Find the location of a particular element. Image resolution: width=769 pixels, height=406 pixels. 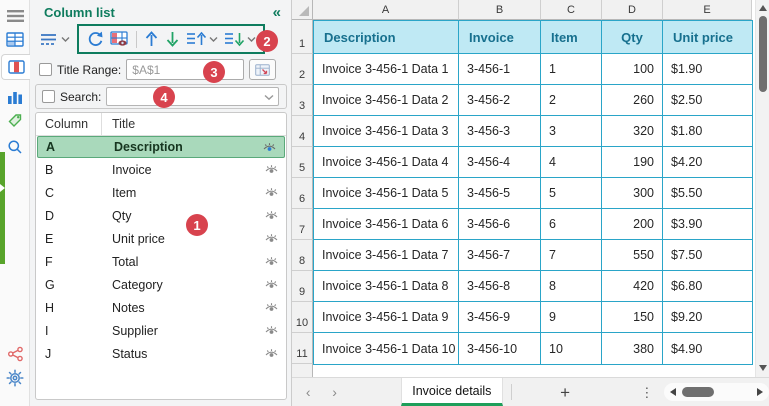

cell: 3-456-5 is located at coordinates (500, 193).